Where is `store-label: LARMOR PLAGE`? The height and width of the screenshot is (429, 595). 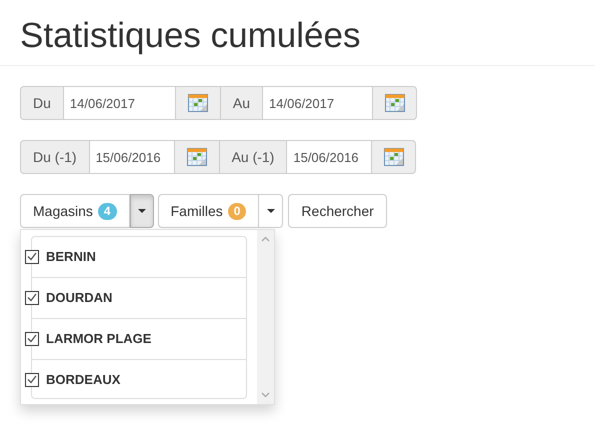
store-label: LARMOR PLAGE is located at coordinates (99, 338).